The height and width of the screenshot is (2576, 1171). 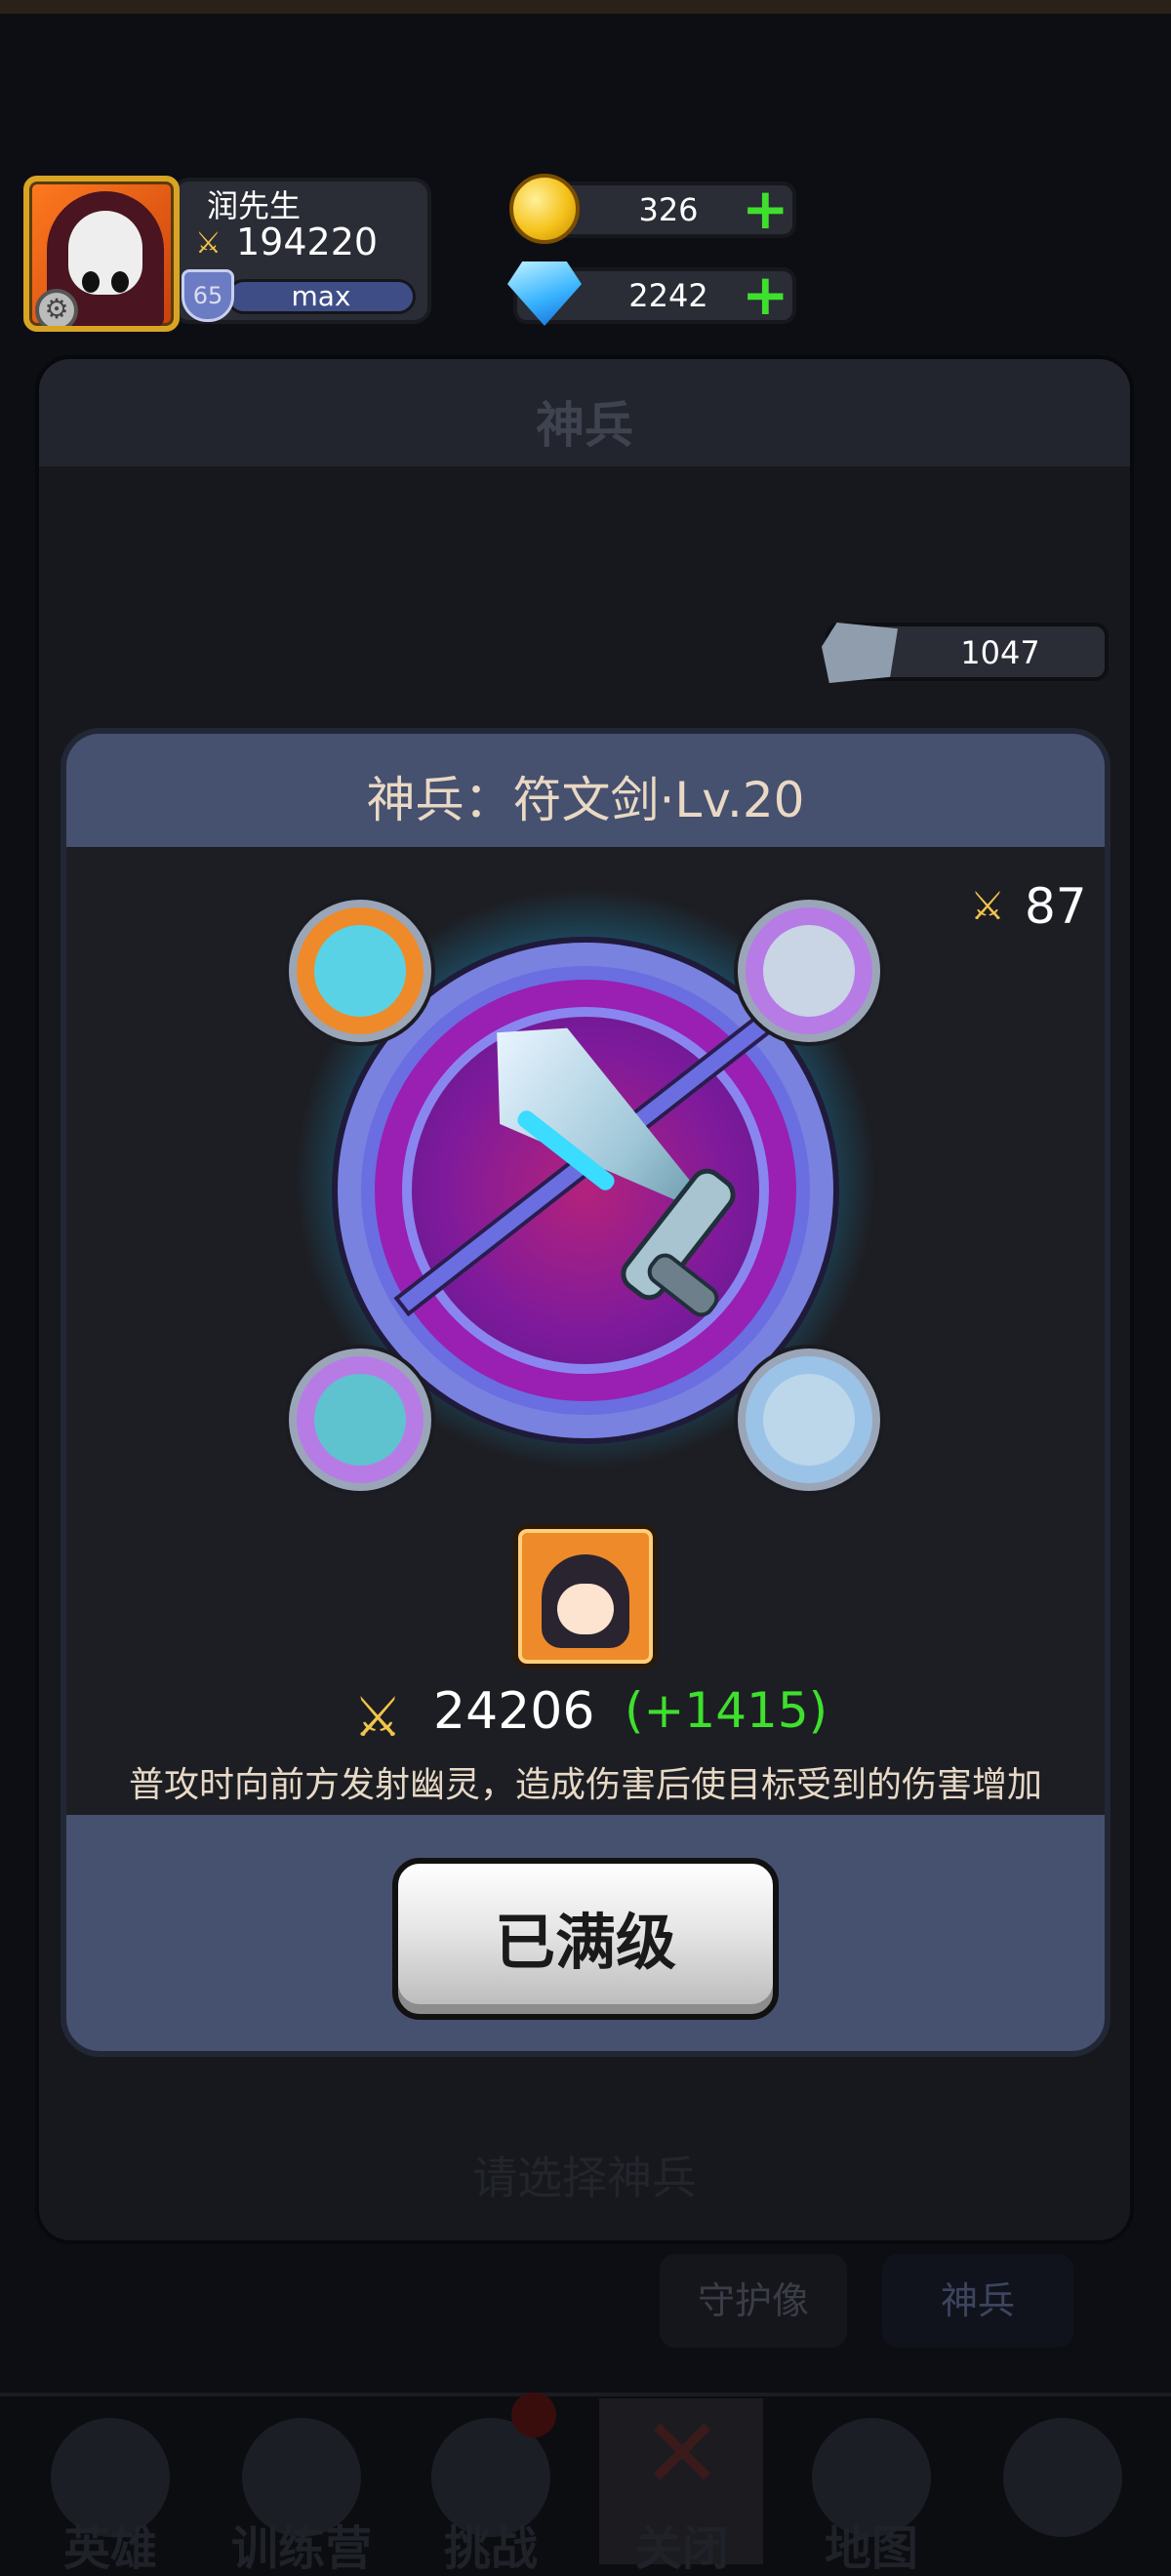 What do you see at coordinates (514, 1711) in the screenshot?
I see `total-power-value: 24206` at bounding box center [514, 1711].